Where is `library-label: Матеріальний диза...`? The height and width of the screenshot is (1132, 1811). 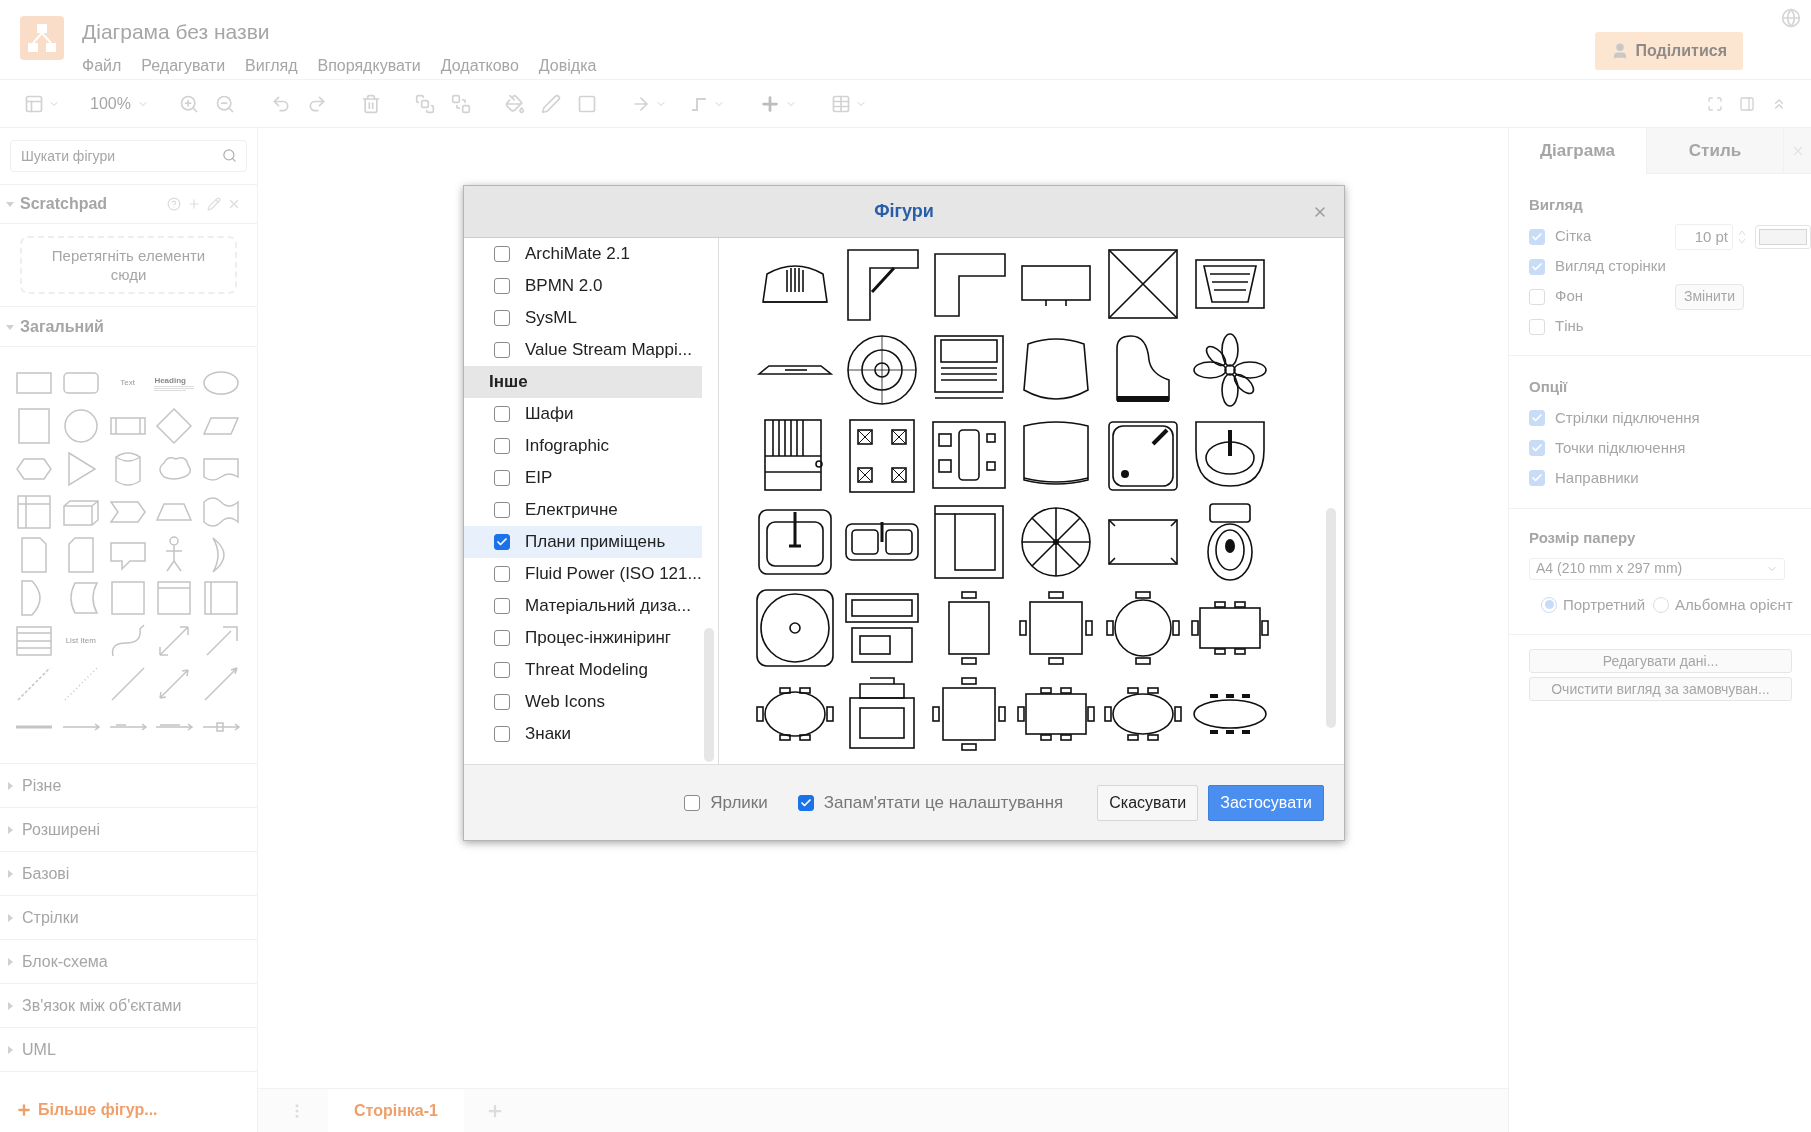 library-label: Матеріальний диза... is located at coordinates (608, 606).